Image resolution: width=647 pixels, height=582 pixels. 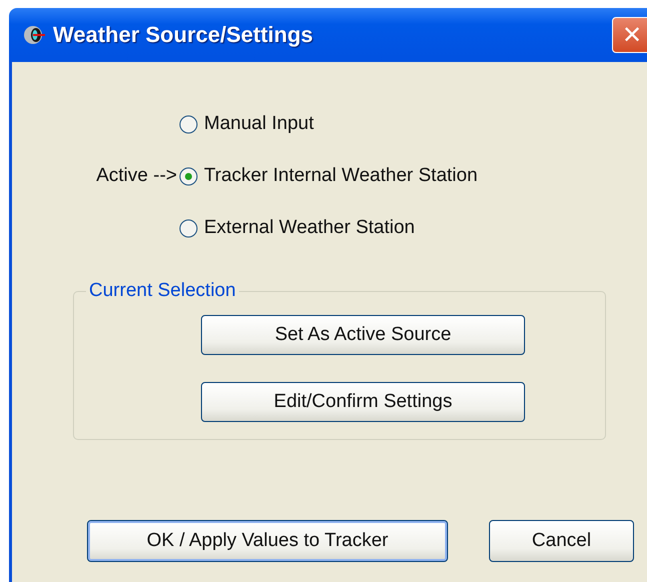 What do you see at coordinates (363, 402) in the screenshot?
I see `edit-settings-button: Edit/Confirm Settings` at bounding box center [363, 402].